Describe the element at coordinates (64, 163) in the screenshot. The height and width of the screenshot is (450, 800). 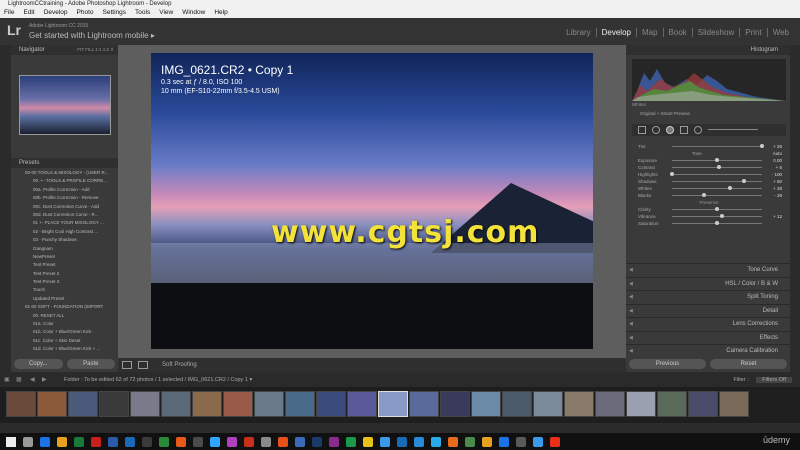
I see `presets-header: Presets` at that location.